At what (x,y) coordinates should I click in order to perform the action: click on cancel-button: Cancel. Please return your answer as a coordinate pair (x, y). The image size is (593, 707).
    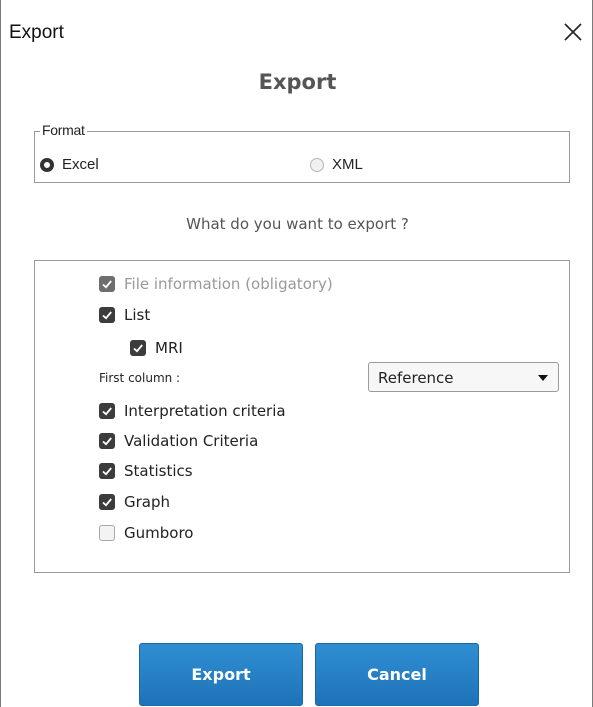
    Looking at the image, I should click on (397, 674).